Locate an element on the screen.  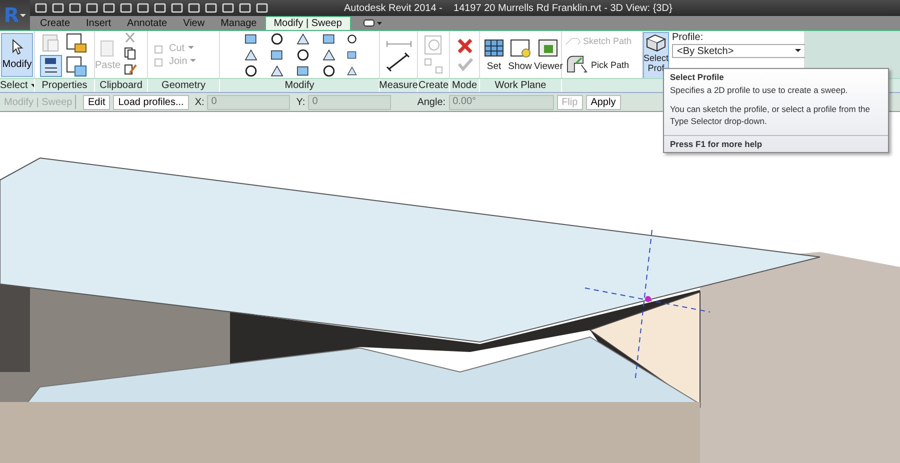
pick-path-button: Pick Path is located at coordinates (597, 65).